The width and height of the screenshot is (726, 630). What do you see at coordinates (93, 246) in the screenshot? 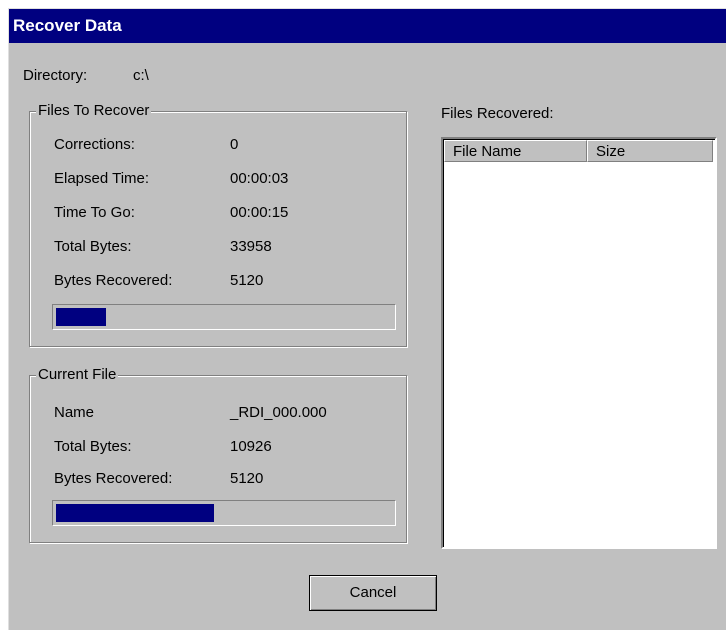
I see `total-bytes-label: Total Bytes:` at bounding box center [93, 246].